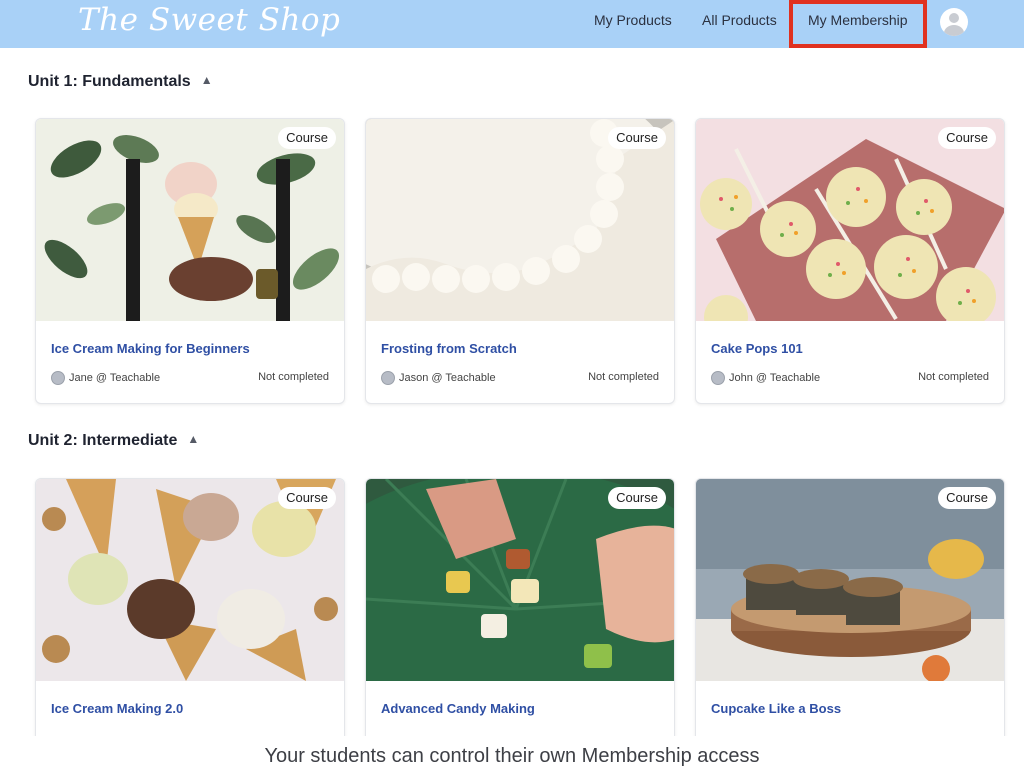 Image resolution: width=1024 pixels, height=771 pixels. Describe the element at coordinates (190, 220) in the screenshot. I see `course-image-ice-cream-hand` at that location.